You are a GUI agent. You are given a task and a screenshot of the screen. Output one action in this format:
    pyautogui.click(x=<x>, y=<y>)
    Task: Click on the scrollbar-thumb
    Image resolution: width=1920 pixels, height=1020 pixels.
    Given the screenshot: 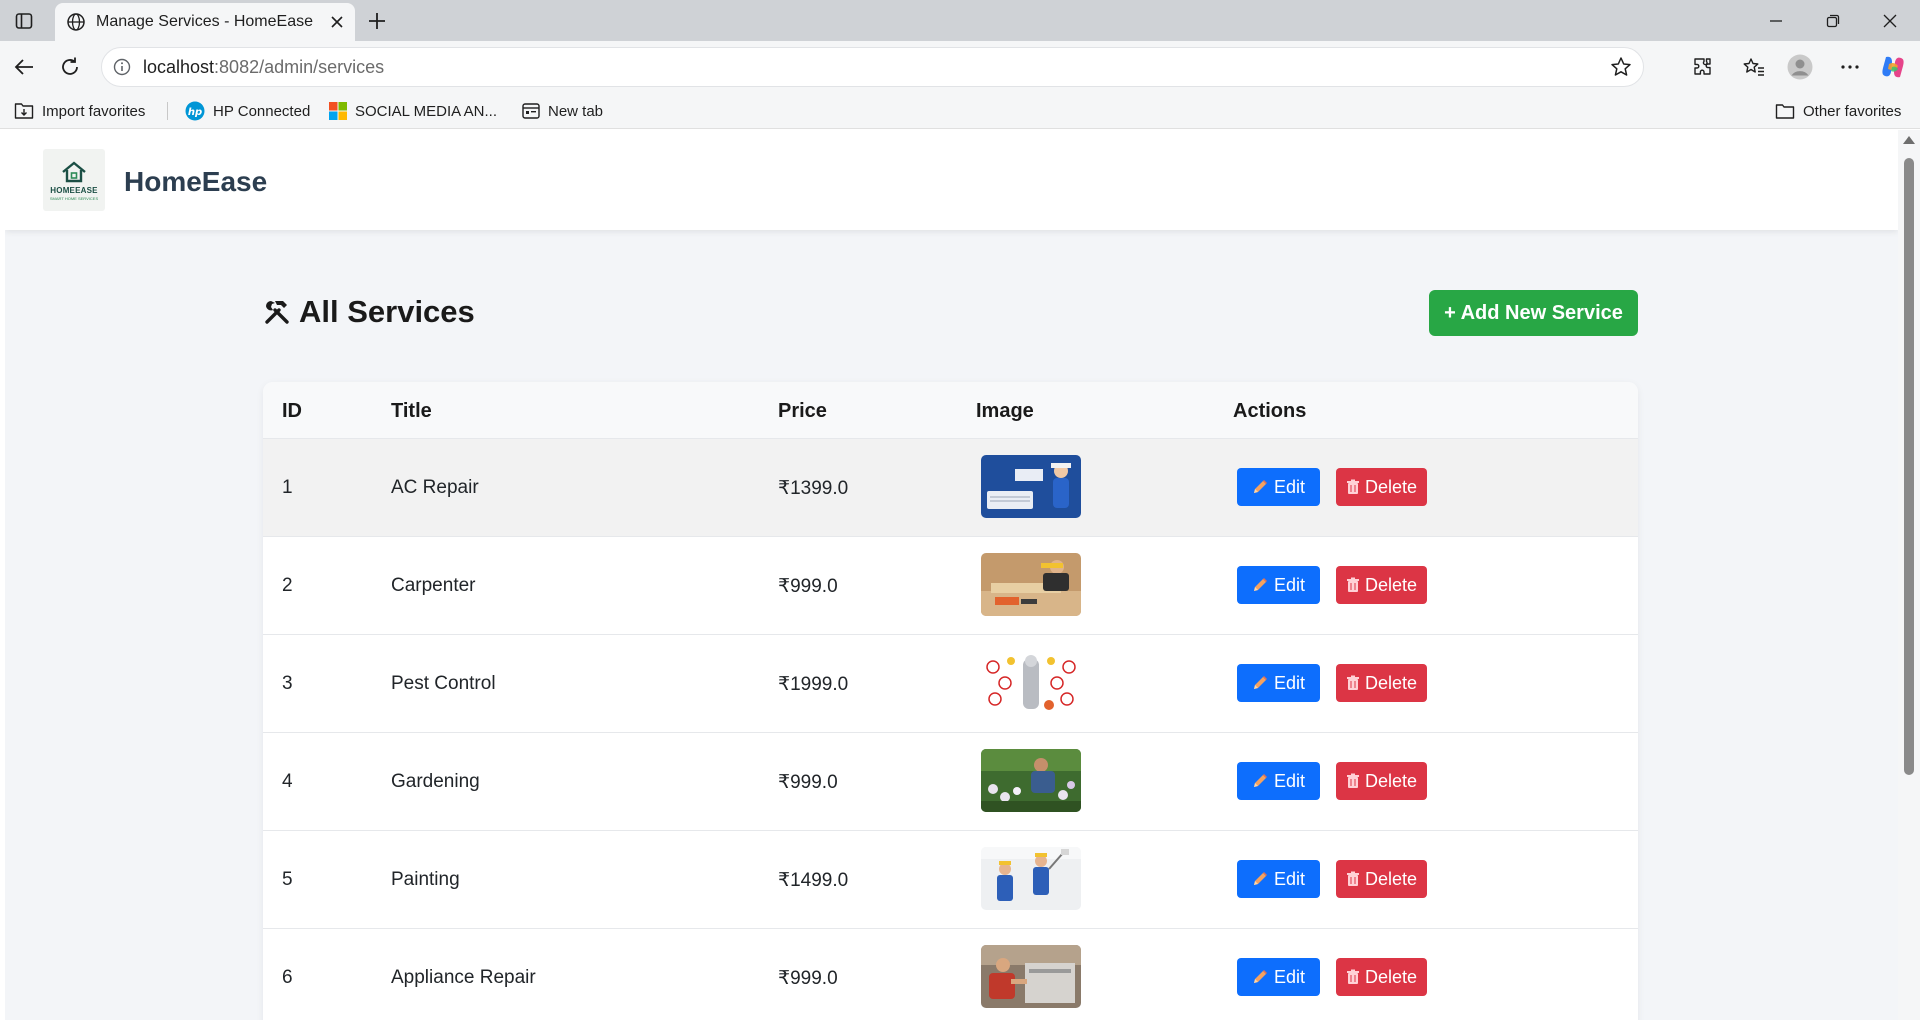 What is the action you would take?
    pyautogui.click(x=1909, y=466)
    